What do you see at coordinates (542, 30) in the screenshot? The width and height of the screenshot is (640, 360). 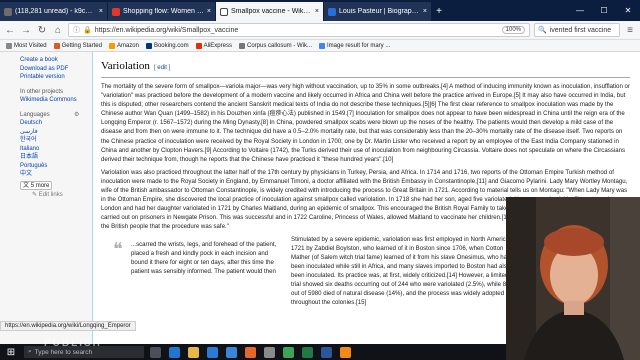 I see `search-icon: 🔍` at bounding box center [542, 30].